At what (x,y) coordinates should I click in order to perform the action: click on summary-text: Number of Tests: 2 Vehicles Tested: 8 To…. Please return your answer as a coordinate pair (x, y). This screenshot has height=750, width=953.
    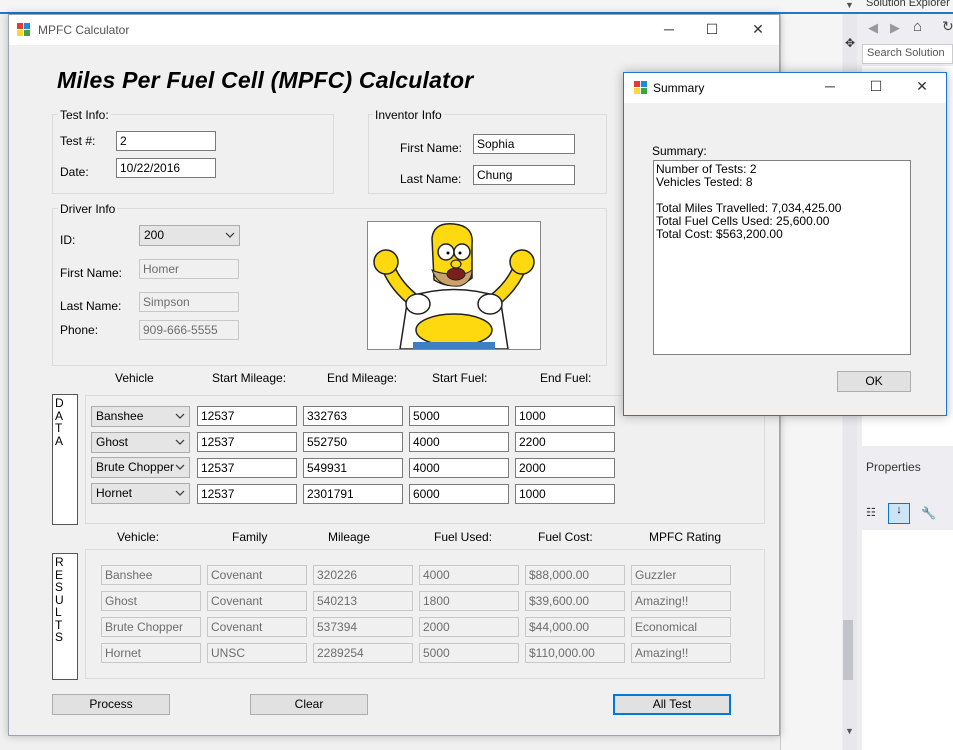
    Looking at the image, I should click on (782, 257).